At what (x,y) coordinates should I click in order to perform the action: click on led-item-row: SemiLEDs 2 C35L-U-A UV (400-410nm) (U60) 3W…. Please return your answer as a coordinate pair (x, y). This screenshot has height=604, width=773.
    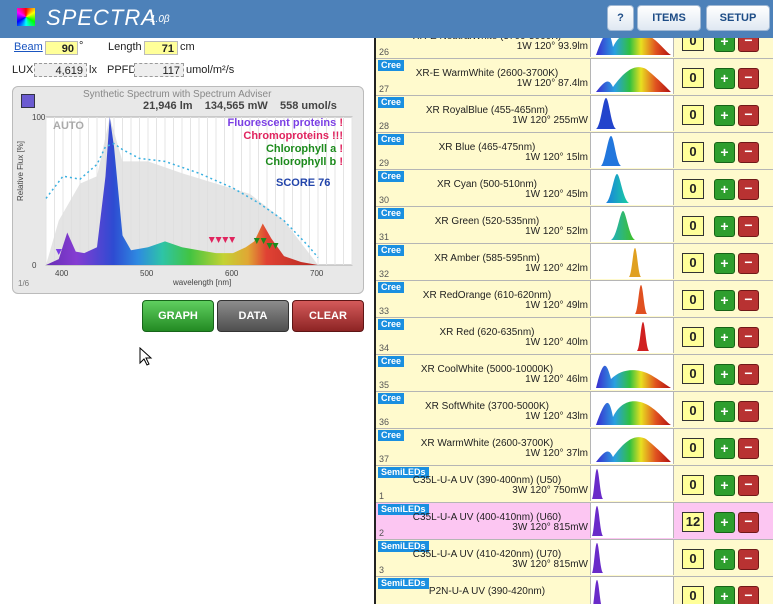
    Looking at the image, I should click on (574, 521).